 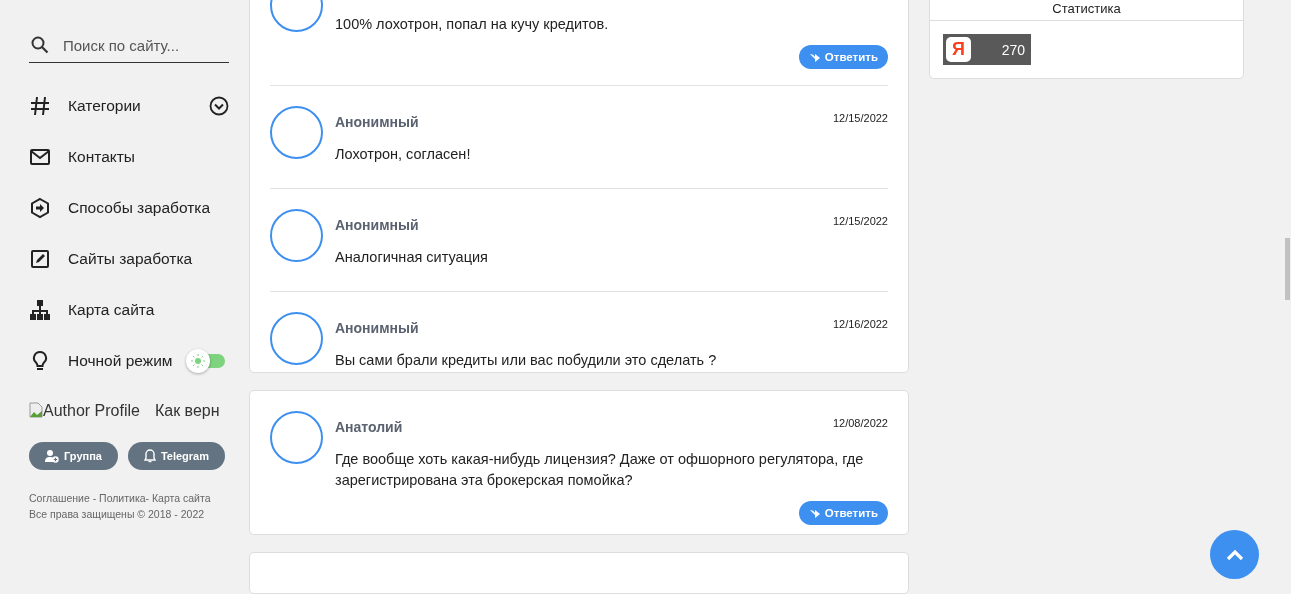 I want to click on comment-date: 12/08/2022, so click(x=860, y=423).